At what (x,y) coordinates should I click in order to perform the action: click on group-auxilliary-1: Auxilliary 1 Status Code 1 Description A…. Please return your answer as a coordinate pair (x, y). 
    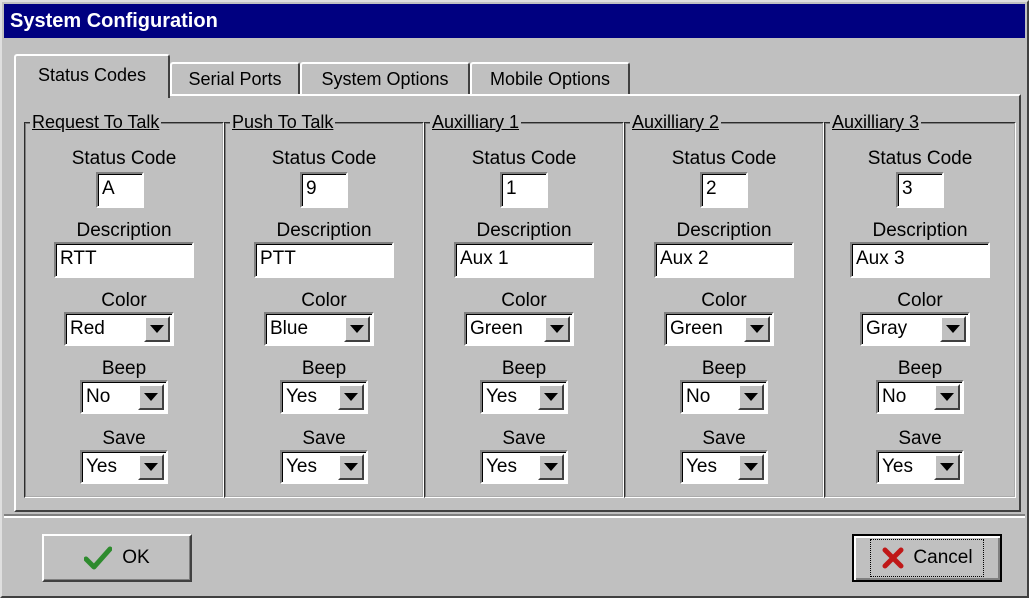
    Looking at the image, I should click on (524, 305).